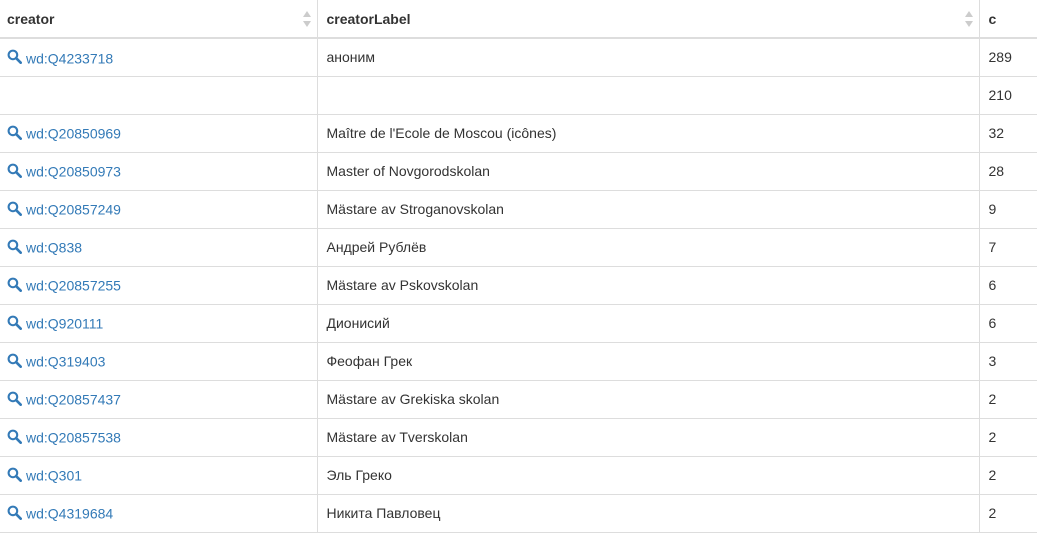 The height and width of the screenshot is (549, 1037). Describe the element at coordinates (159, 323) in the screenshot. I see `cell-creator: wd:Q920111` at that location.